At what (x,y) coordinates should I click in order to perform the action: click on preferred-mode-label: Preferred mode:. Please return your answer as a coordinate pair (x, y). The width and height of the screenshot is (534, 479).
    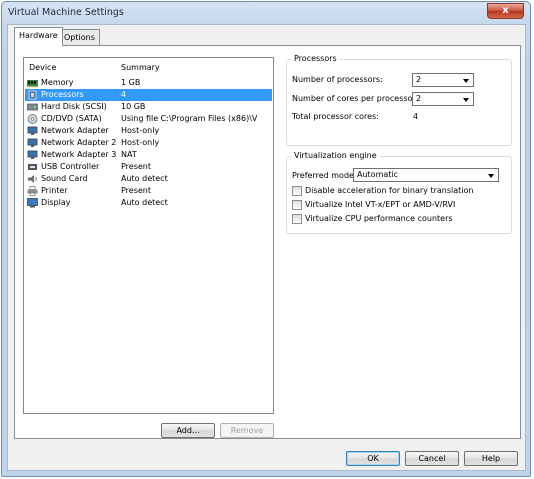
    Looking at the image, I should click on (324, 175).